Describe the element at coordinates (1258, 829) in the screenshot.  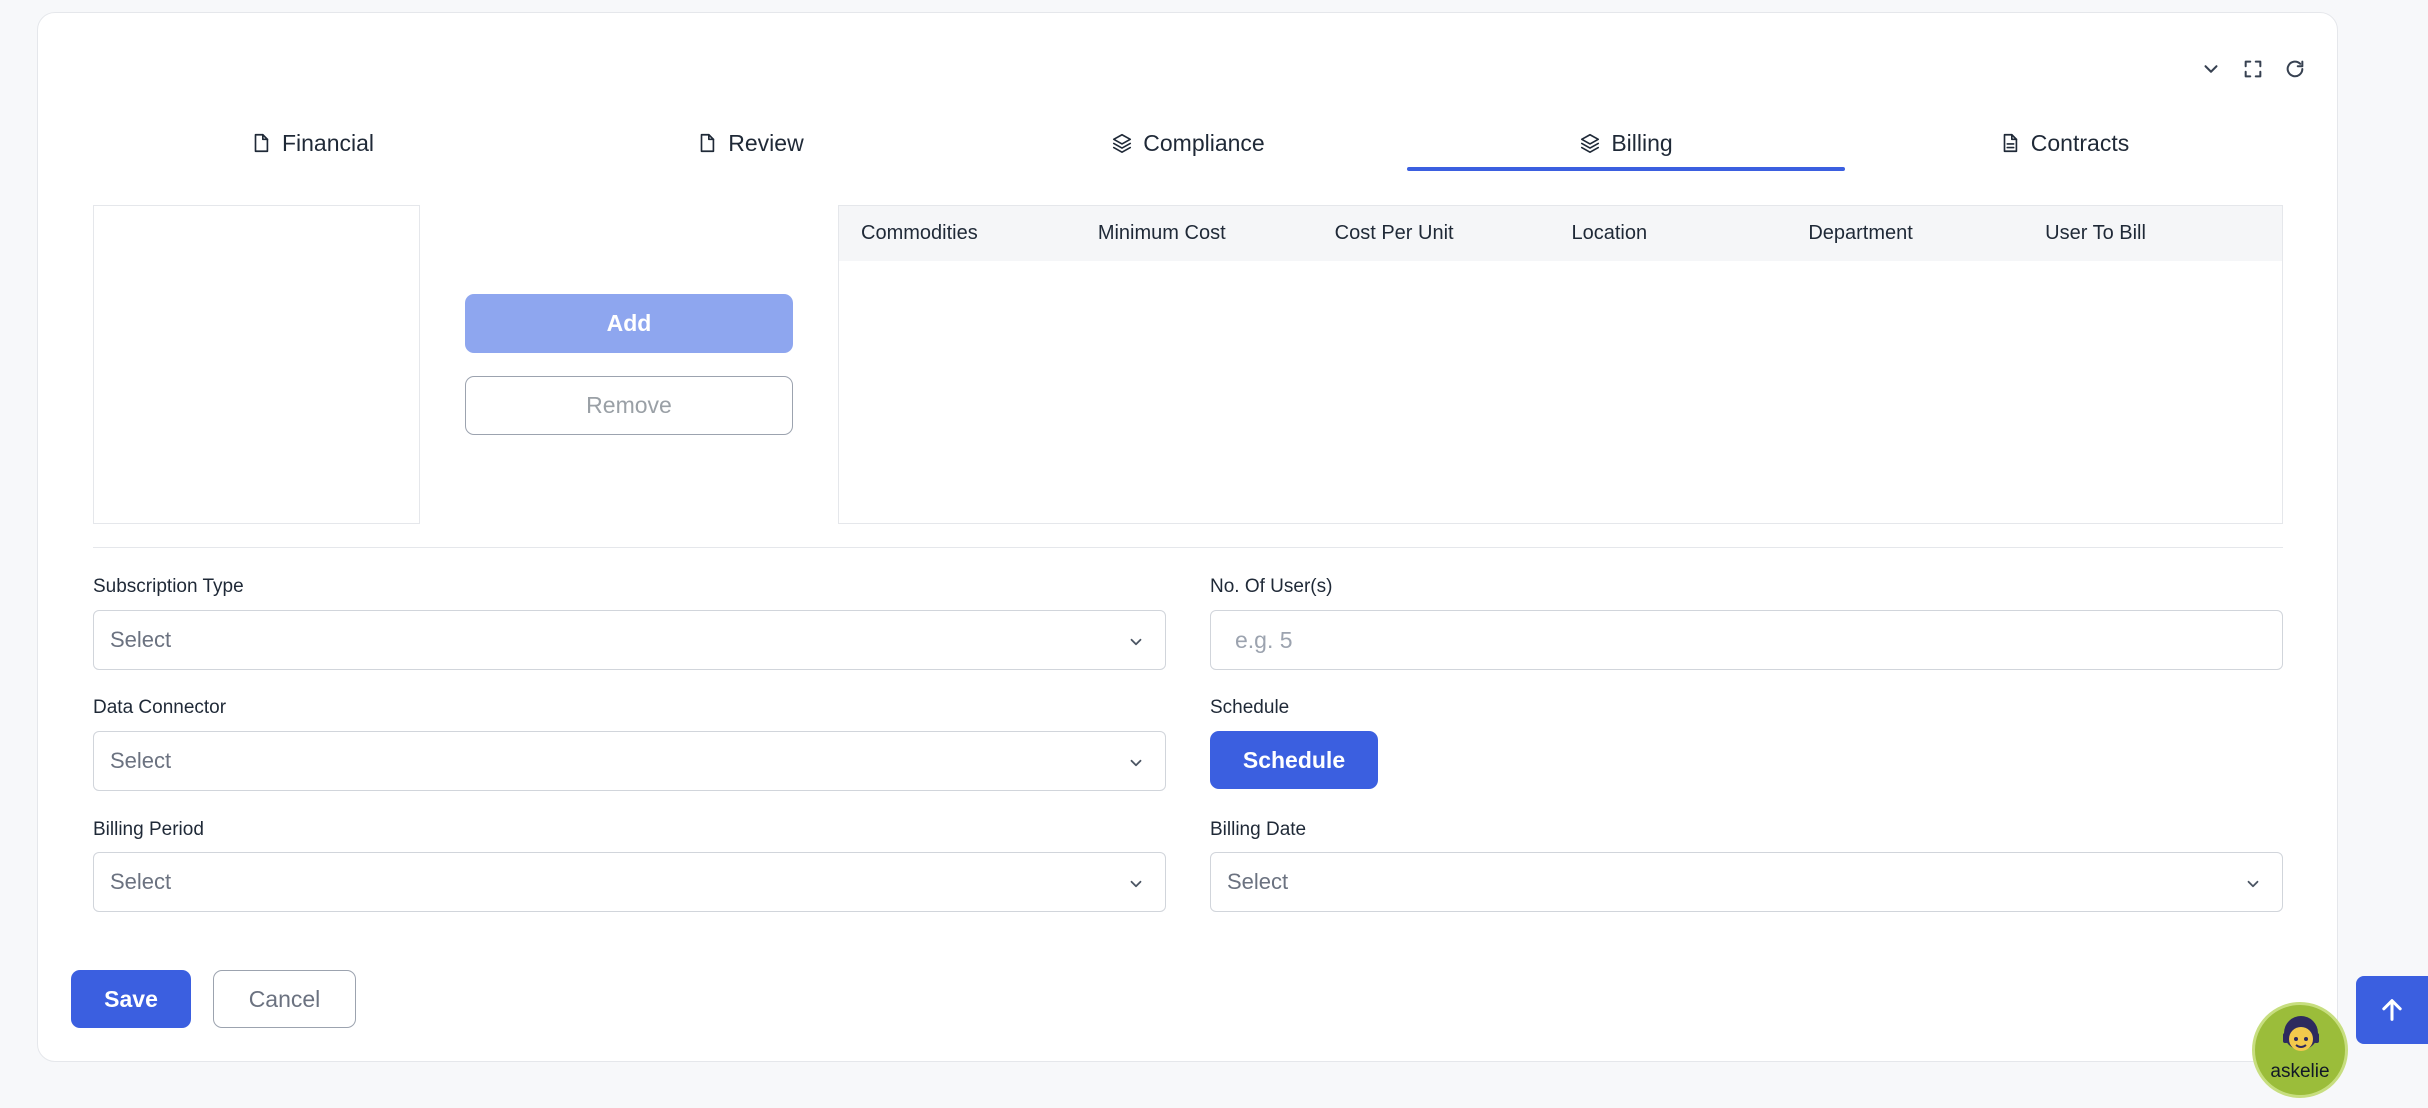
I see `billing-date-label: Billing Date` at that location.